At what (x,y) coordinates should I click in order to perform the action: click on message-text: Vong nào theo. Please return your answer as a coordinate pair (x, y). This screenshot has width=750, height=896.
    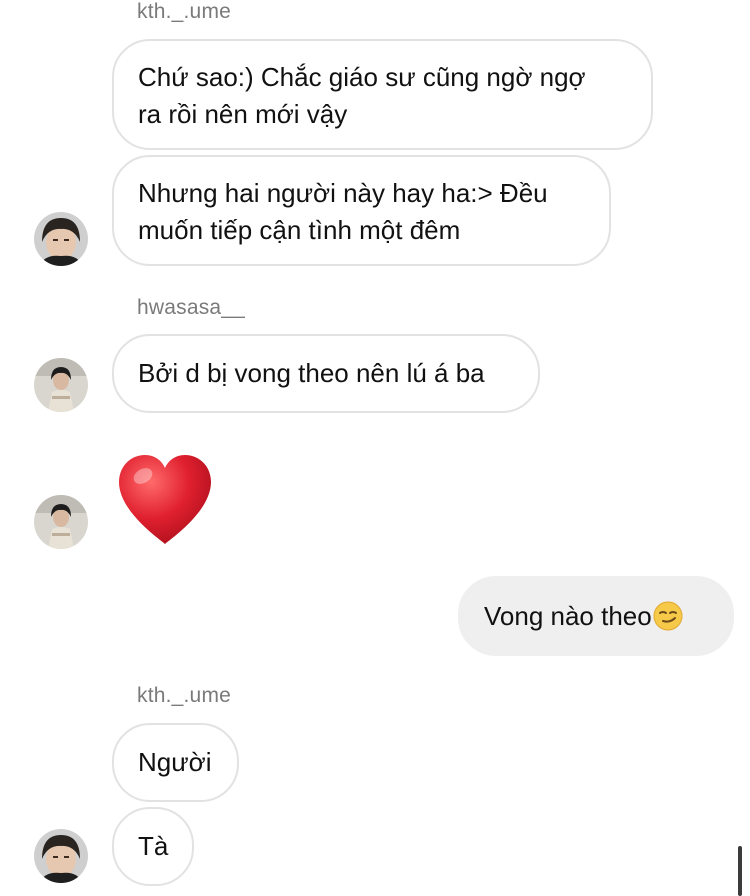
    Looking at the image, I should click on (568, 615).